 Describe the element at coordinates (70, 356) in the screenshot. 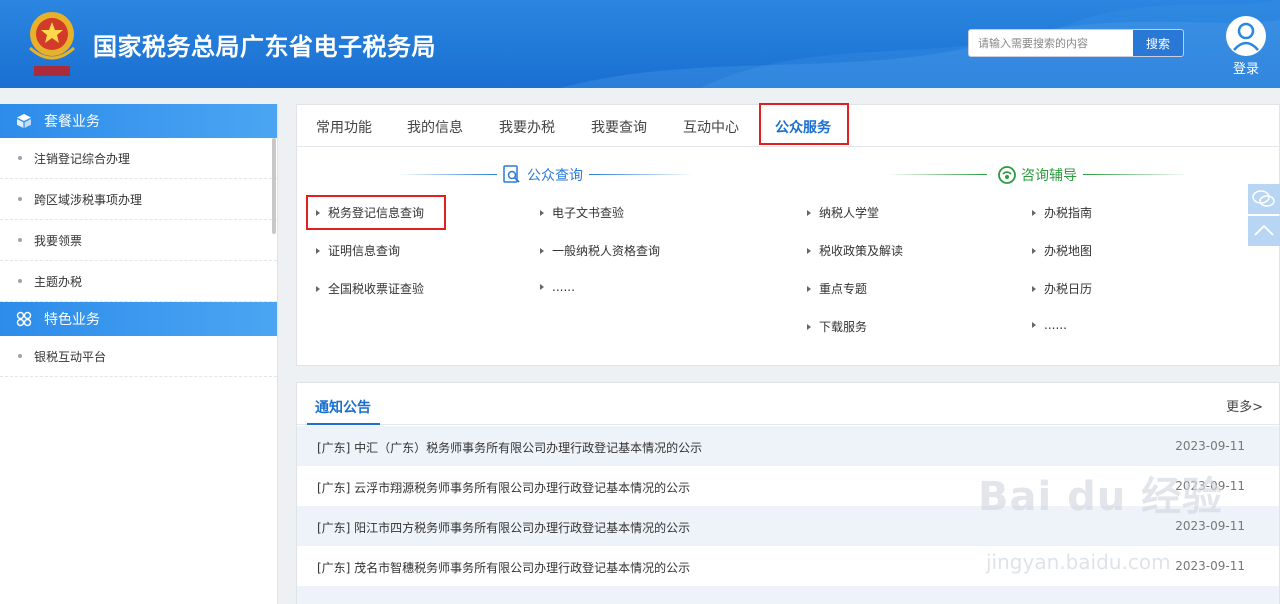

I see `sidebar-item-label: 银税互动平台` at that location.